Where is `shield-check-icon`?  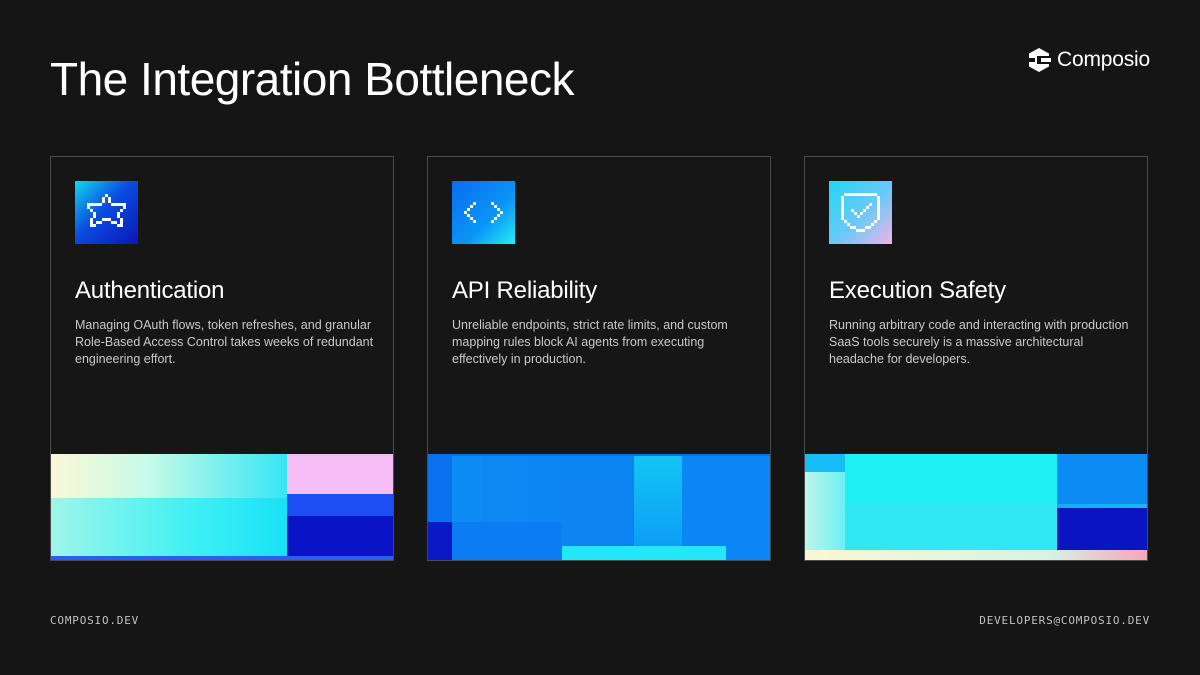 shield-check-icon is located at coordinates (860, 212).